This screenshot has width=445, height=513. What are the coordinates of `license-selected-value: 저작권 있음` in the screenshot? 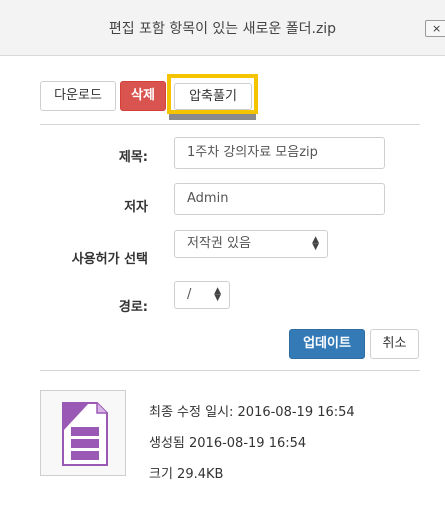 It's located at (219, 243).